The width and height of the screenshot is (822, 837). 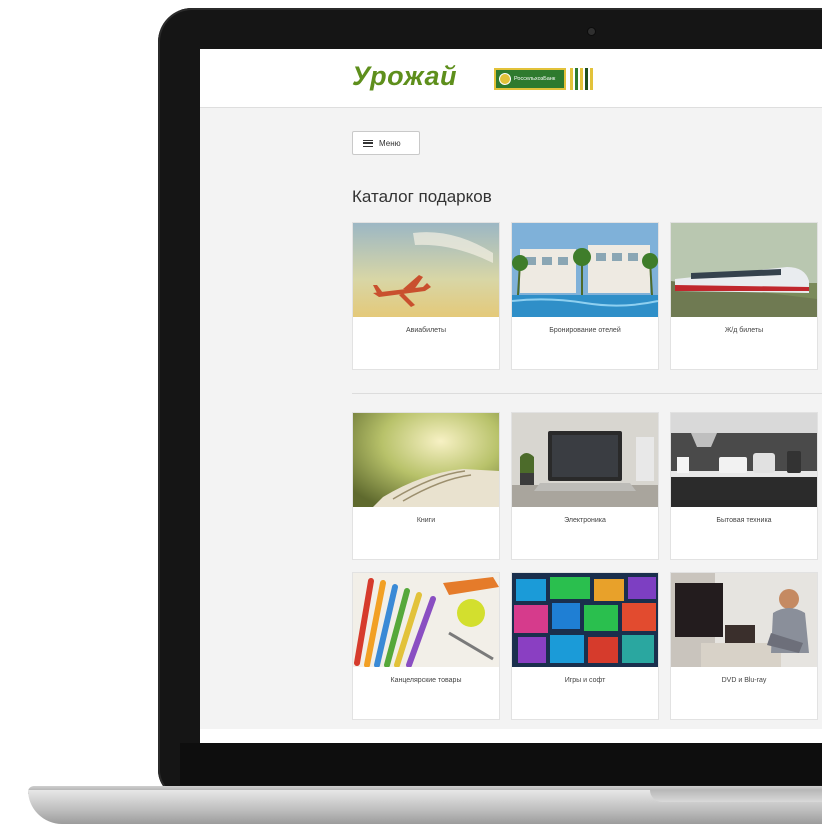 What do you see at coordinates (368, 143) in the screenshot?
I see `hamburger-icon` at bounding box center [368, 143].